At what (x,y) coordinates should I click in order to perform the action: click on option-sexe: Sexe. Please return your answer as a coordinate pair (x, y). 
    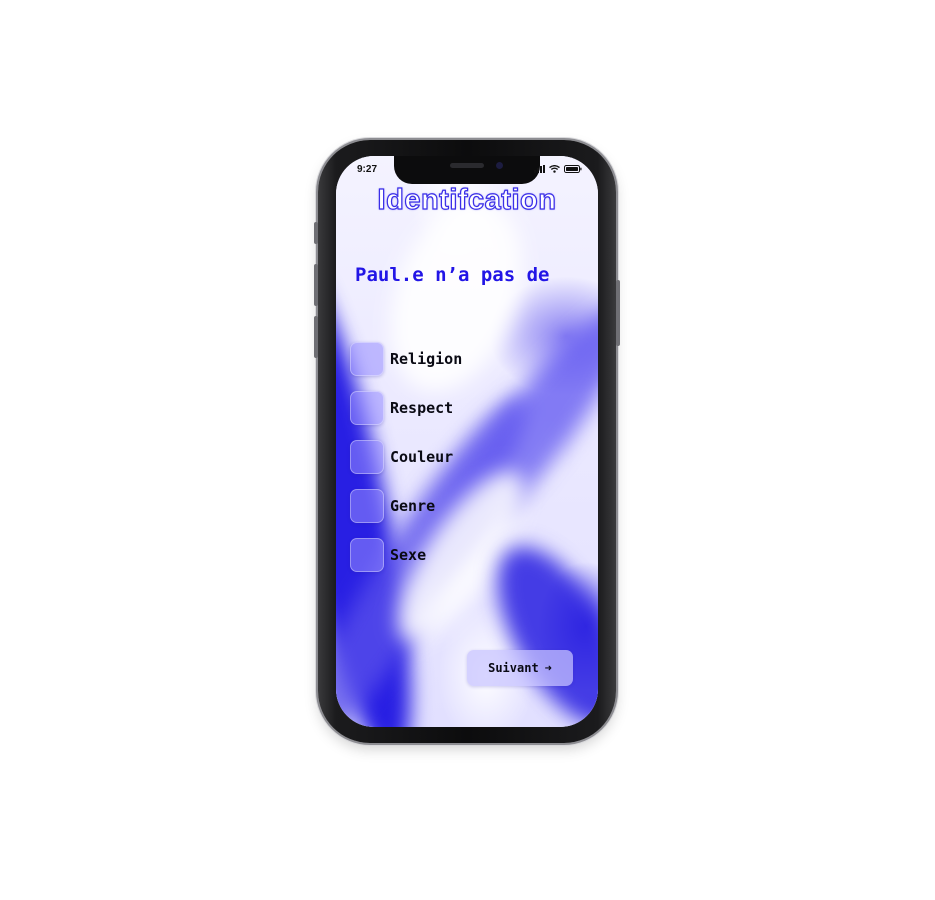
    Looking at the image, I should click on (406, 555).